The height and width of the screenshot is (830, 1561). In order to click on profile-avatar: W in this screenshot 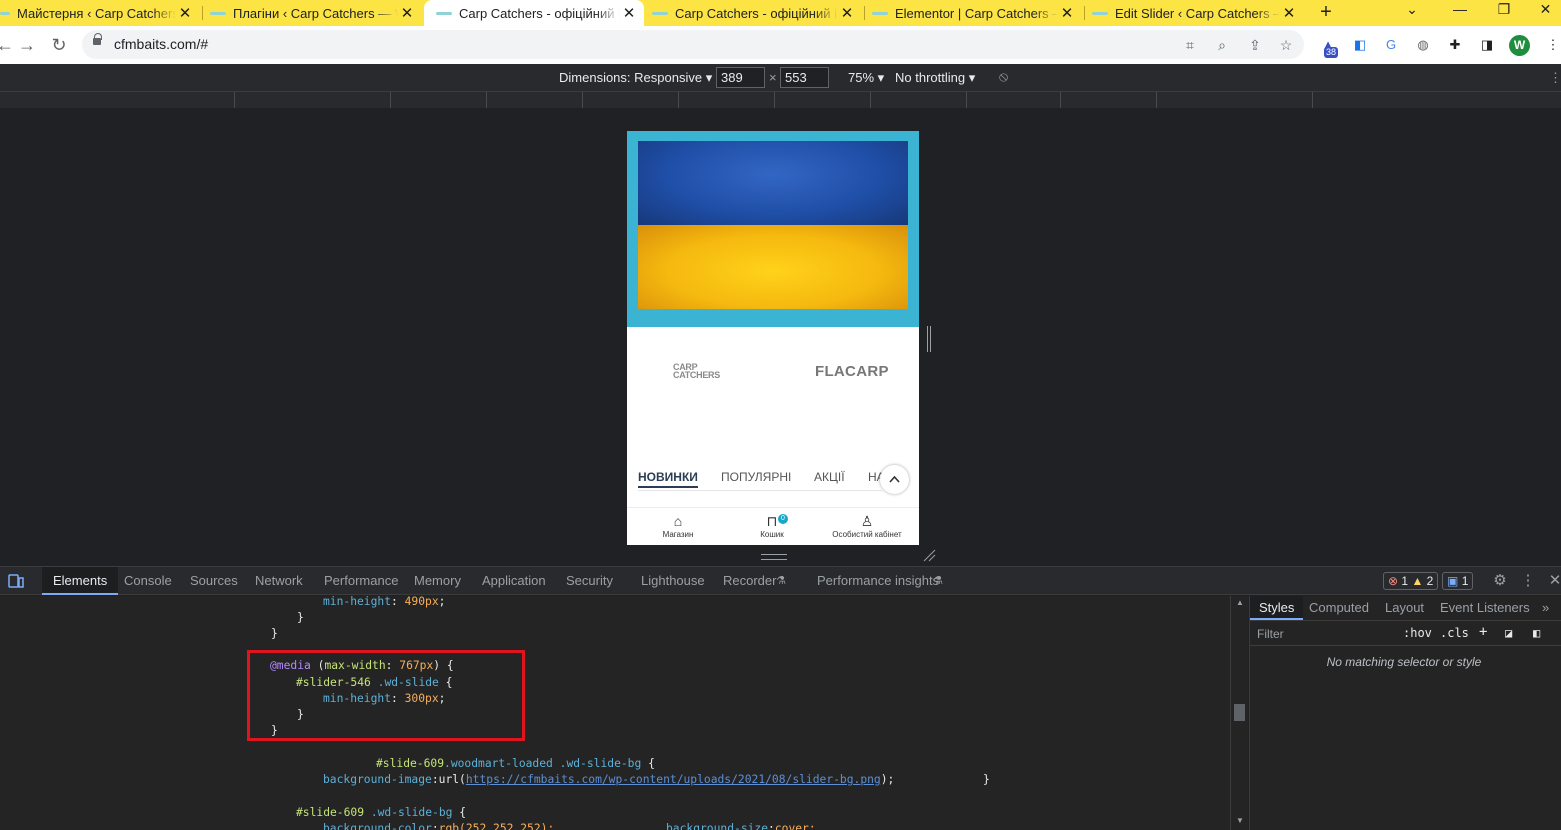, I will do `click(1519, 45)`.